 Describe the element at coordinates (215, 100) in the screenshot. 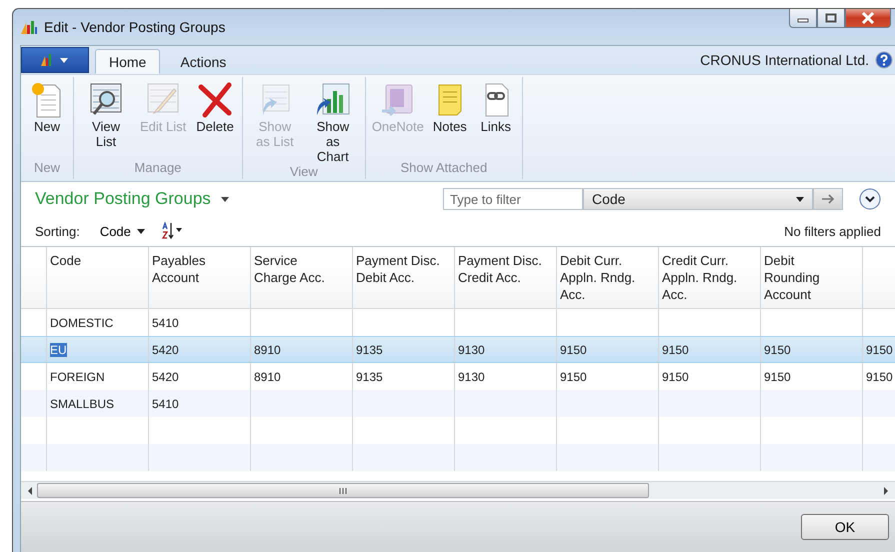

I see `delete-icon` at that location.